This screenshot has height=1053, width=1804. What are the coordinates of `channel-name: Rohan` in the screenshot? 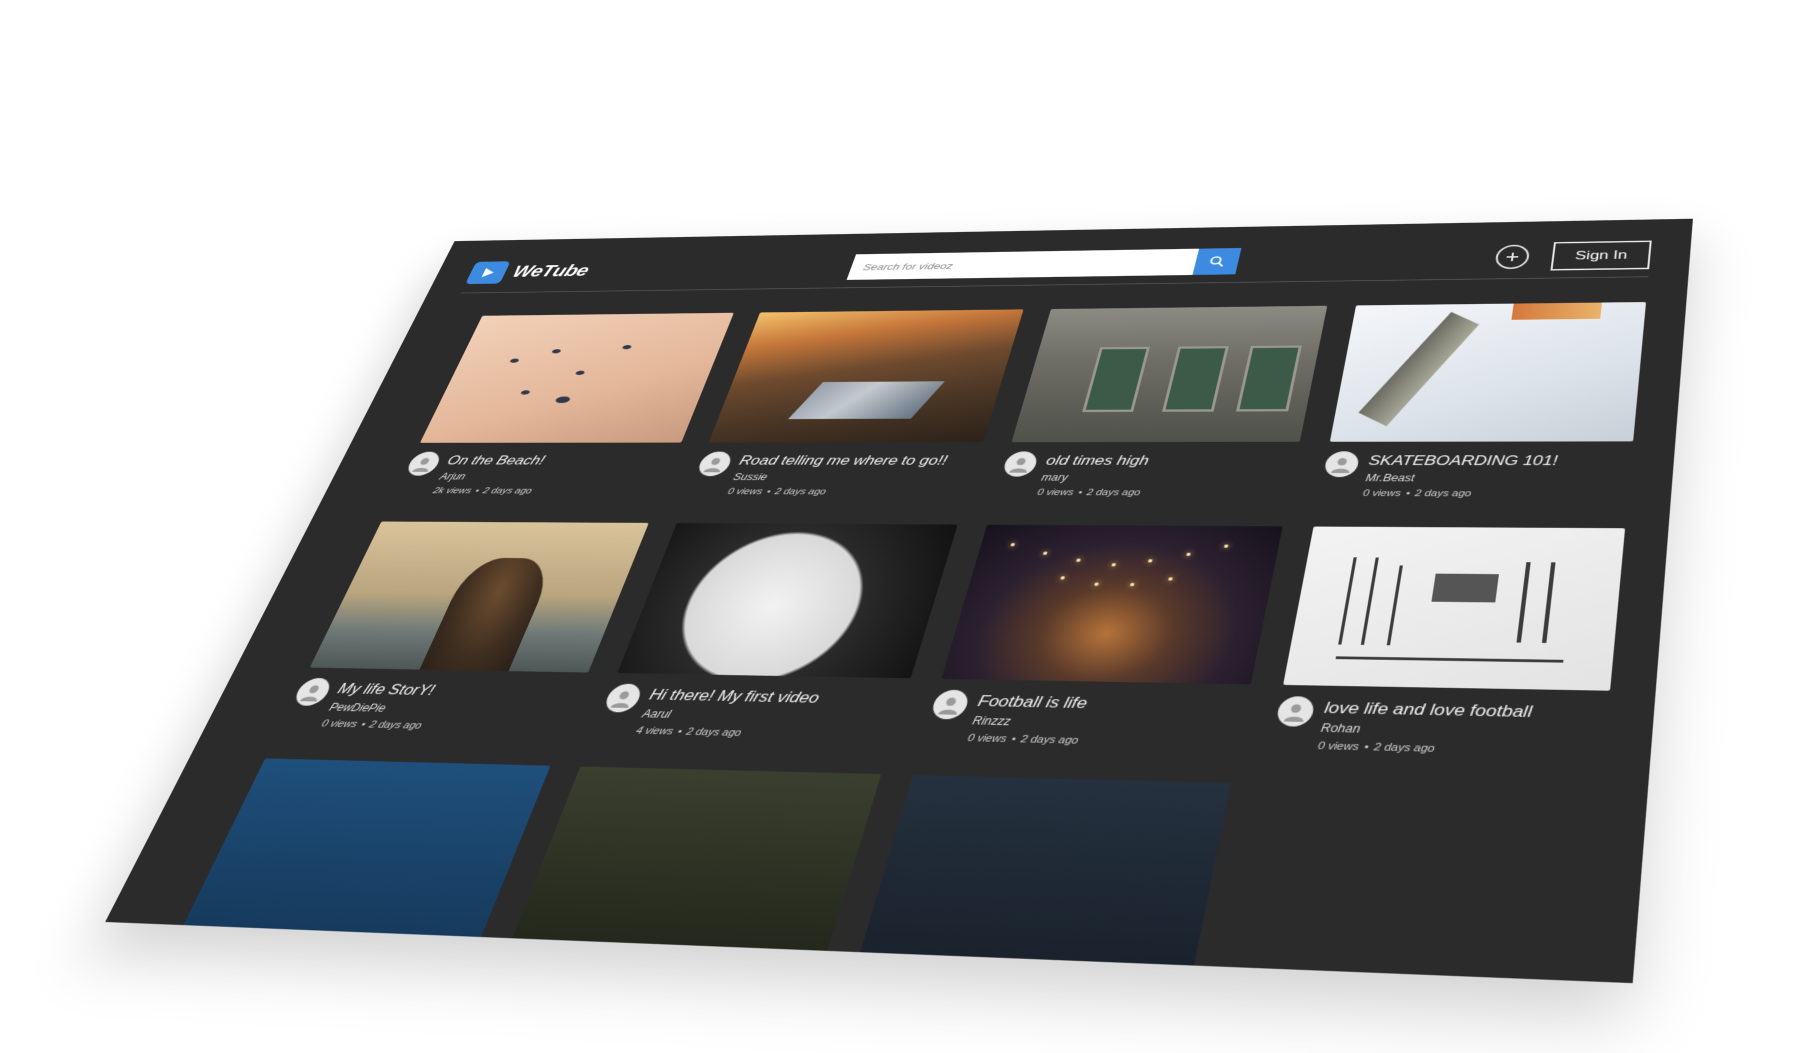 It's located at (1425, 730).